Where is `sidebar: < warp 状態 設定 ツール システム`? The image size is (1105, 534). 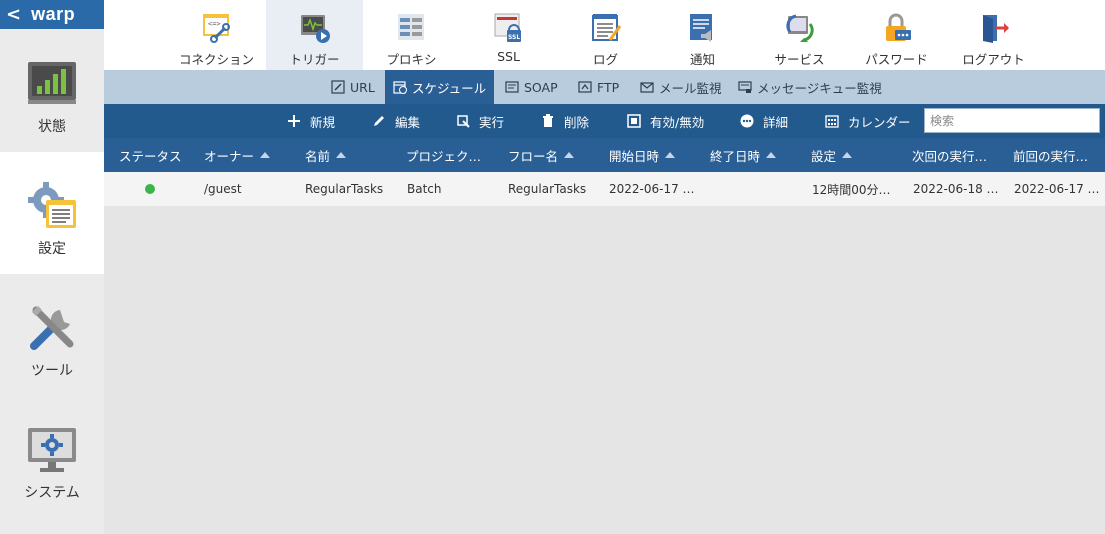 sidebar: < warp 状態 設定 ツール システム is located at coordinates (52, 267).